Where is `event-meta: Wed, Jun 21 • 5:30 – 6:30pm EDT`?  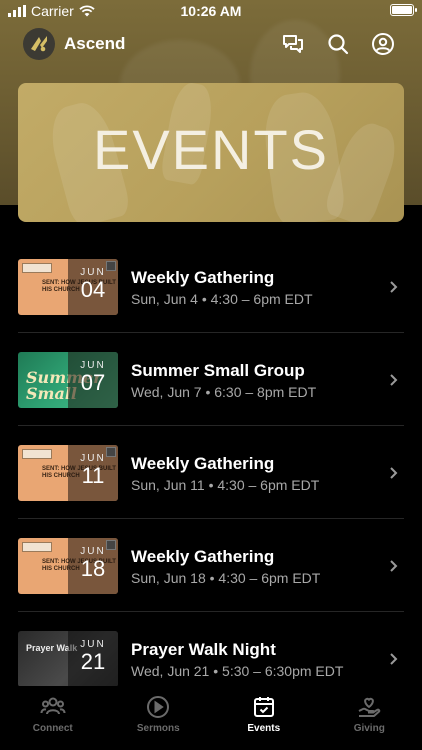 event-meta: Wed, Jun 21 • 5:30 – 6:30pm EDT is located at coordinates (237, 671).